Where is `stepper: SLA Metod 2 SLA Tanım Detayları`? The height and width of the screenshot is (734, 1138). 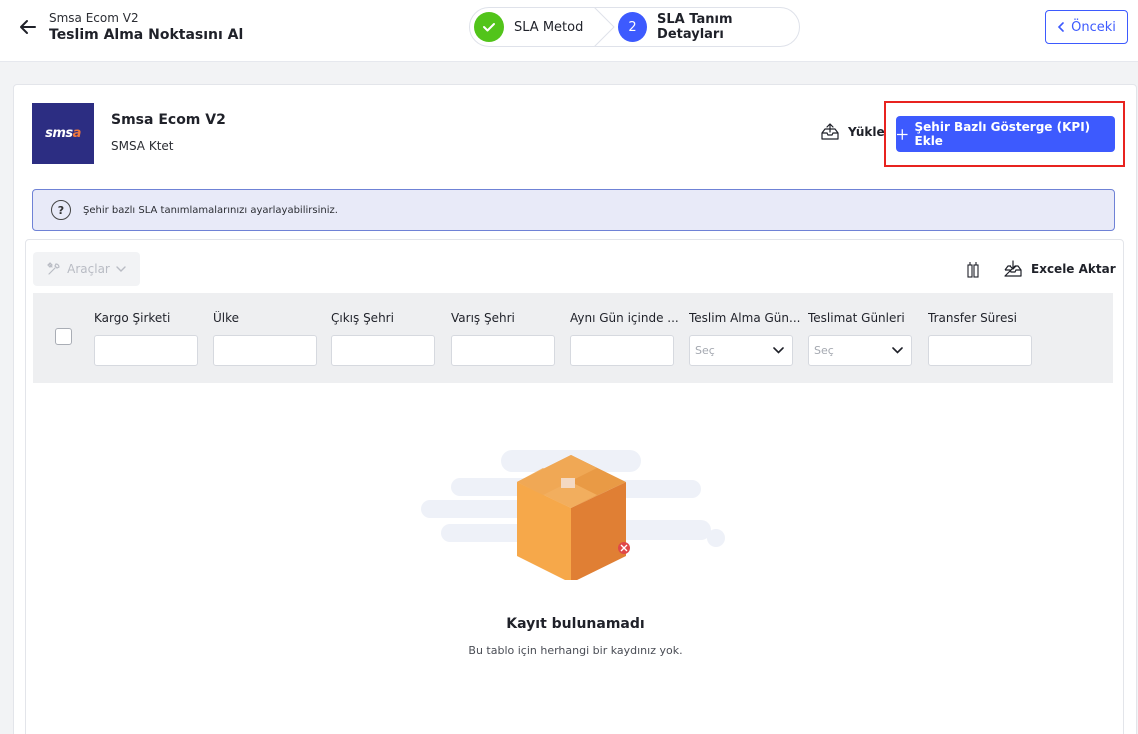 stepper: SLA Metod 2 SLA Tanım Detayları is located at coordinates (634, 27).